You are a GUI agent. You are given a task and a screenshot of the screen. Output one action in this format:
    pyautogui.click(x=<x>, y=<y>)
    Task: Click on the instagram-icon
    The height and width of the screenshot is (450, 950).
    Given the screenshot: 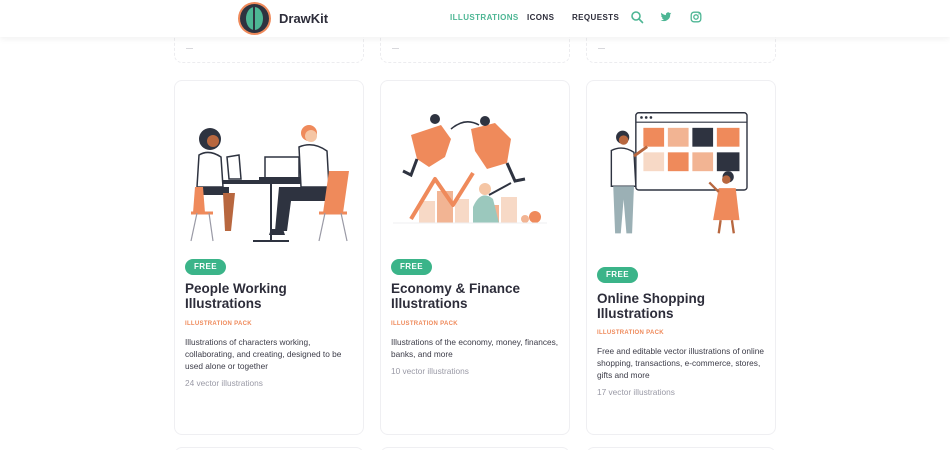 What is the action you would take?
    pyautogui.click(x=696, y=17)
    